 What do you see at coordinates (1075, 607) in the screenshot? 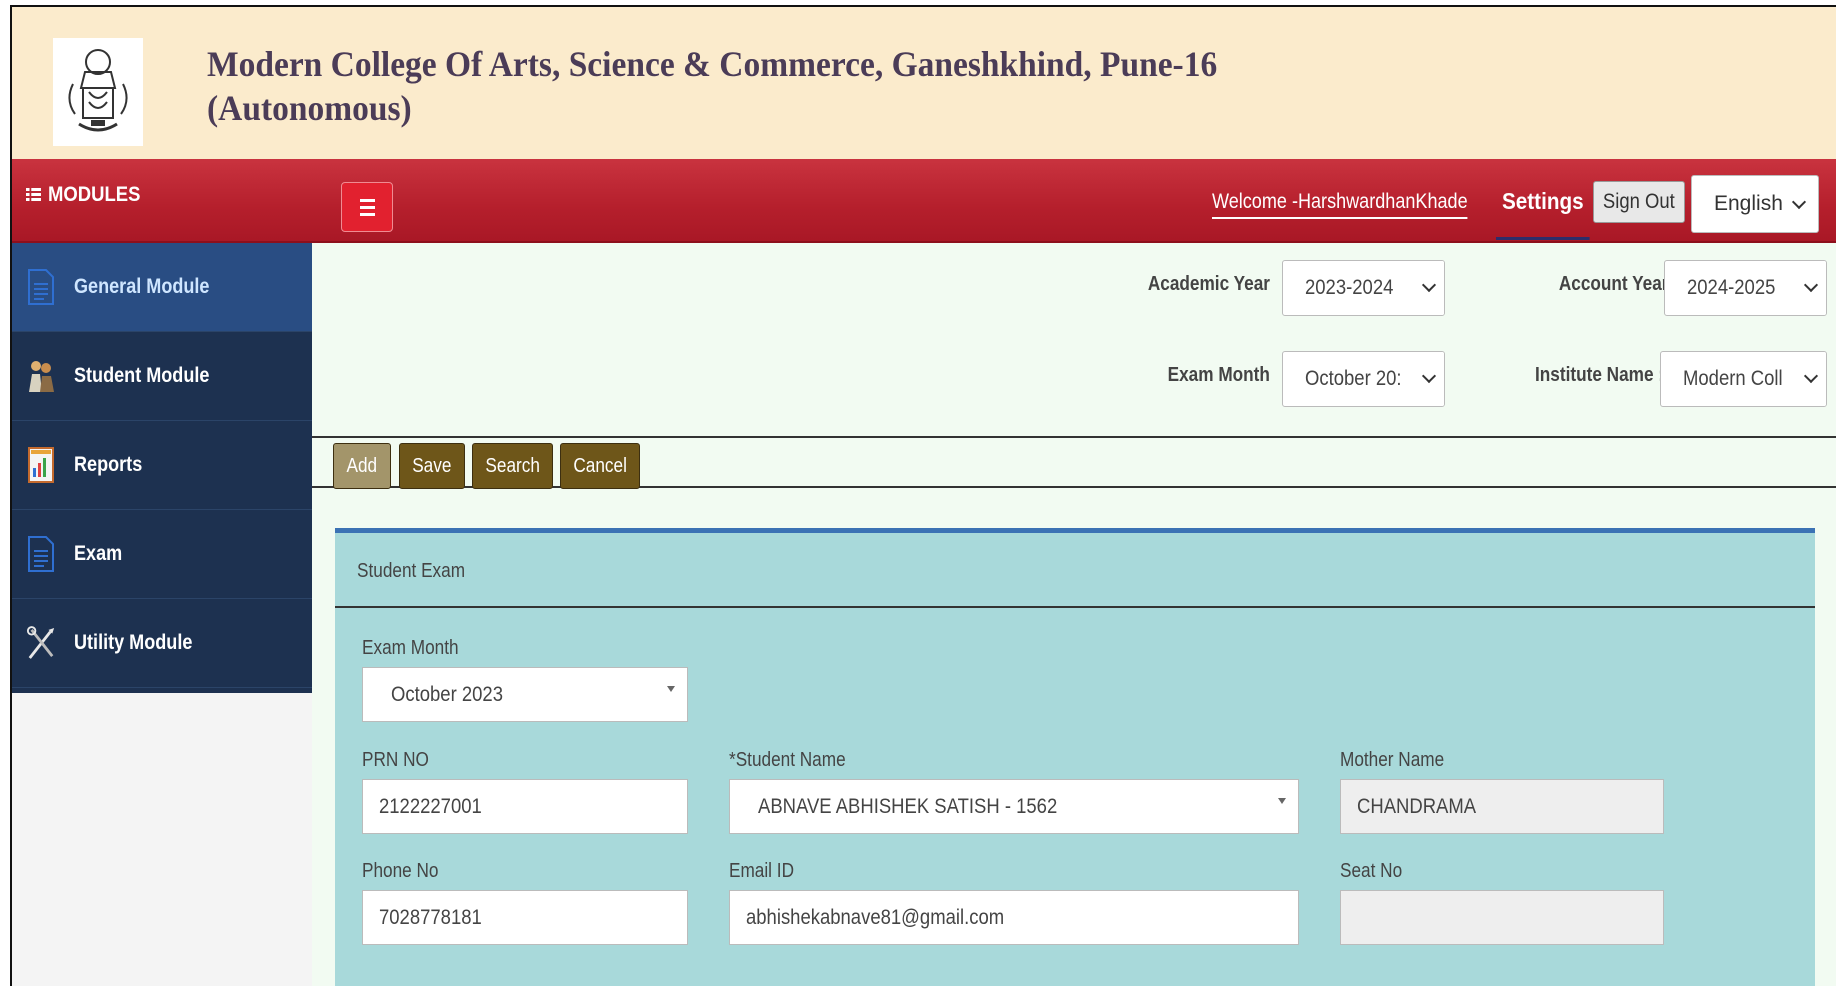
I see `panel-divider` at bounding box center [1075, 607].